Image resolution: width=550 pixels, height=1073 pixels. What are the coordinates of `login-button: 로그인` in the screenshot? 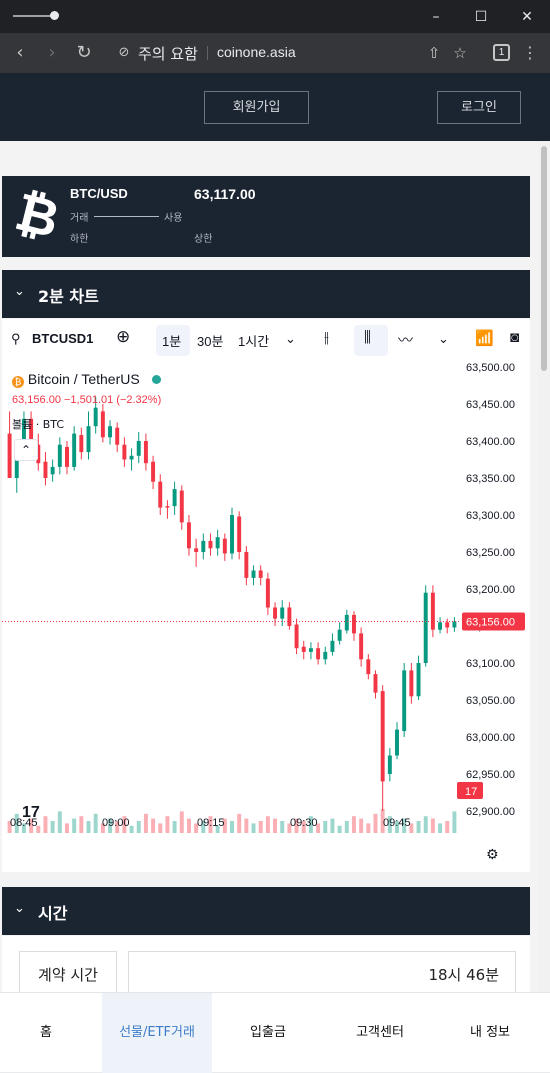 It's located at (479, 107).